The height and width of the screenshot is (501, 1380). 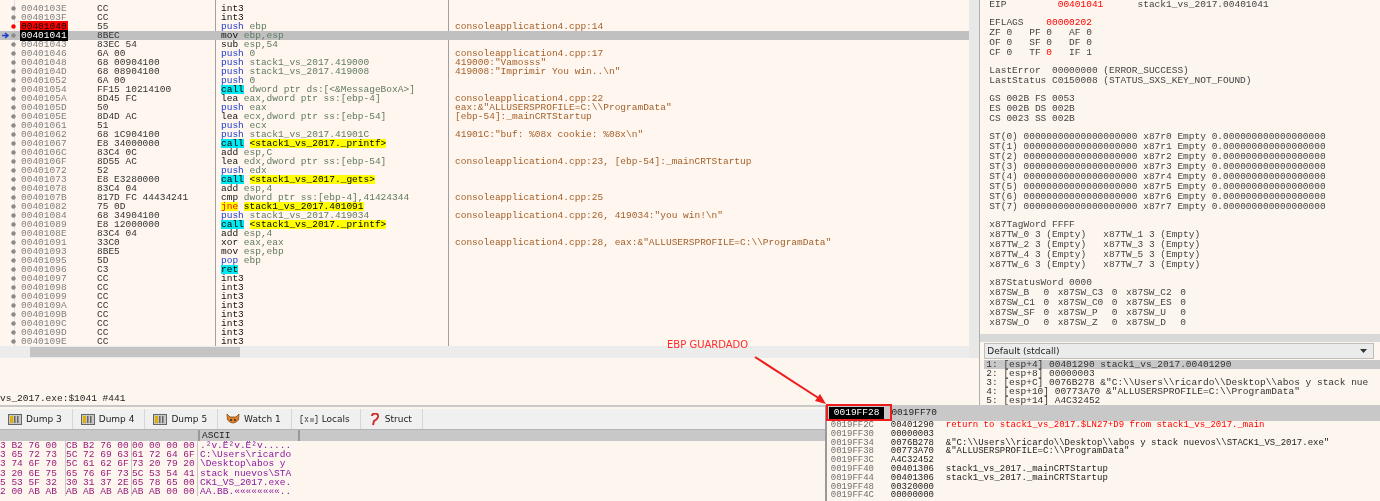 I want to click on register-text: C0150008, so click(x=1075, y=81).